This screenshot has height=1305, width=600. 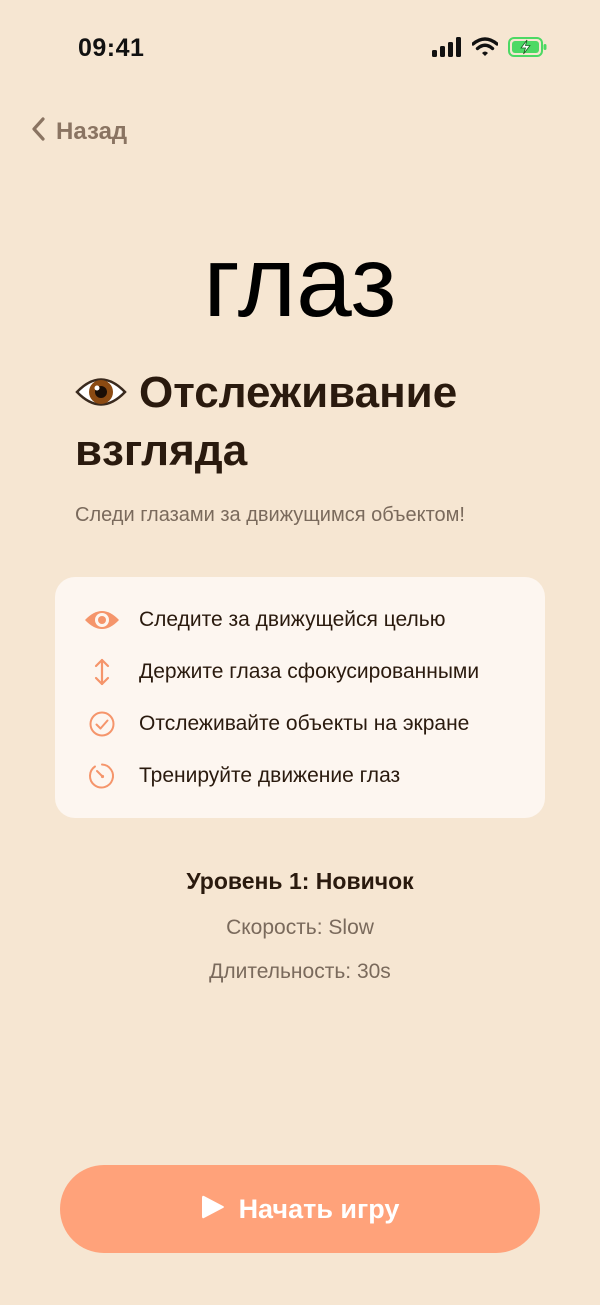 What do you see at coordinates (300, 971) in the screenshot?
I see `level-duration: Длительность: 30s` at bounding box center [300, 971].